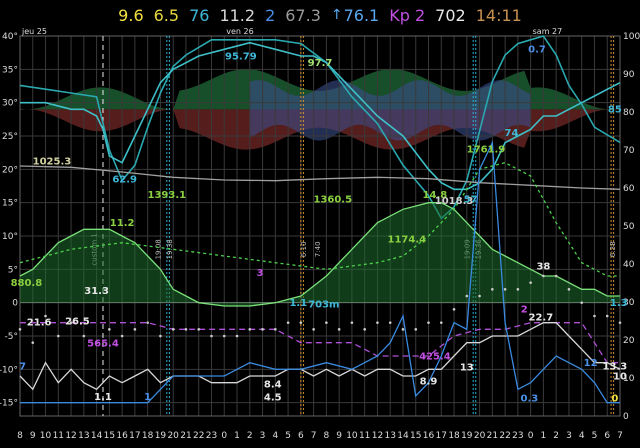 The width and height of the screenshot is (640, 448). Describe the element at coordinates (70, 436) in the screenshot. I see `x-tick-label: 12` at that location.